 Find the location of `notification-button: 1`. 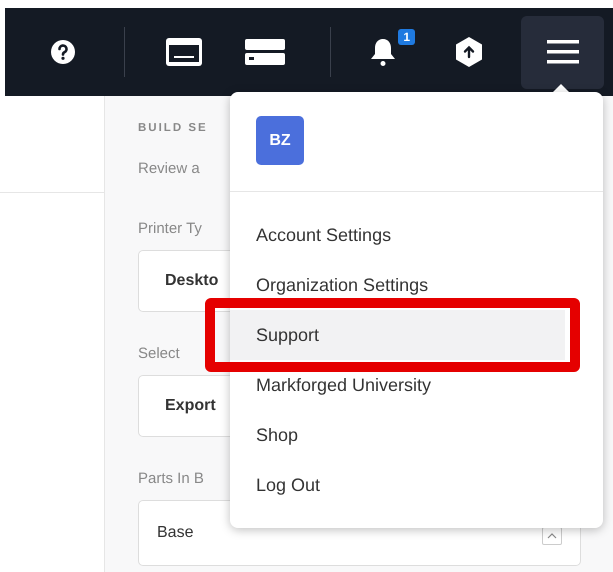

notification-button: 1 is located at coordinates (392, 52).